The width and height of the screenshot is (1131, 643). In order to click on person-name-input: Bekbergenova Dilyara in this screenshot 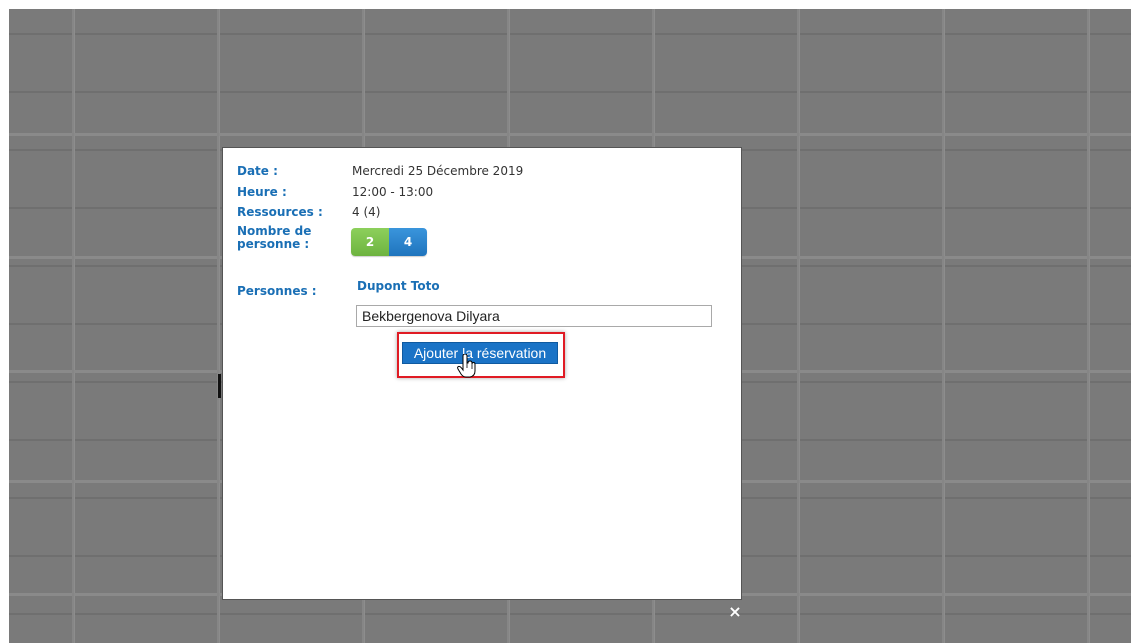, I will do `click(534, 316)`.